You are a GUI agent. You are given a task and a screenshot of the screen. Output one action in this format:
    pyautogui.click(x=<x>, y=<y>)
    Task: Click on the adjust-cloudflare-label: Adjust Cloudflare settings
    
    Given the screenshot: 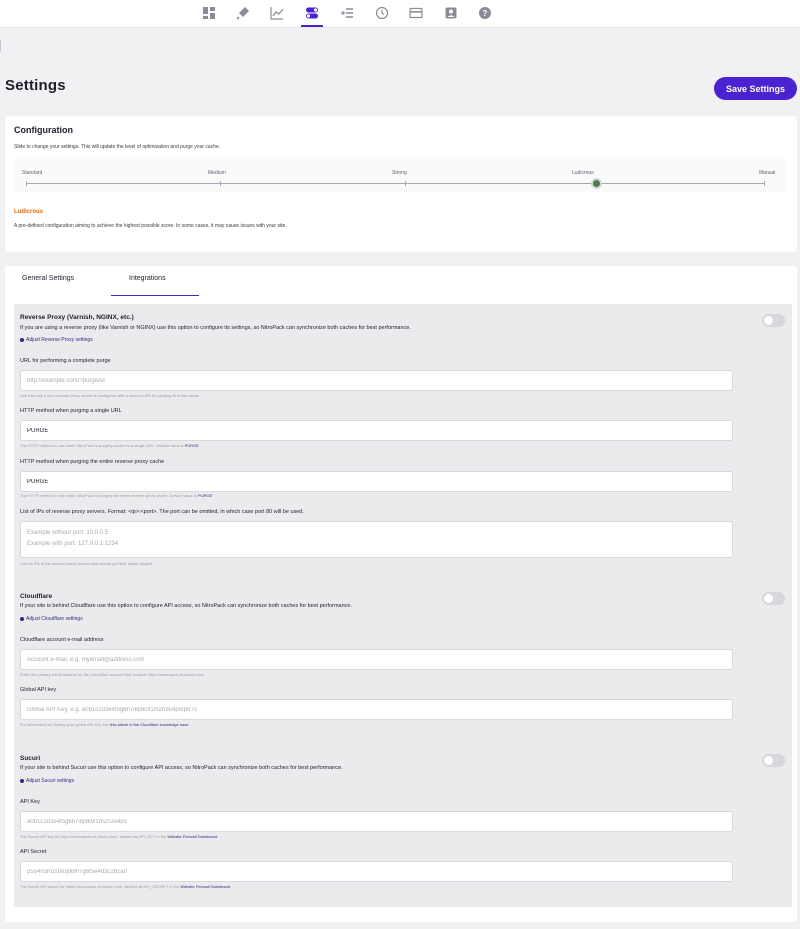 What is the action you would take?
    pyautogui.click(x=54, y=619)
    